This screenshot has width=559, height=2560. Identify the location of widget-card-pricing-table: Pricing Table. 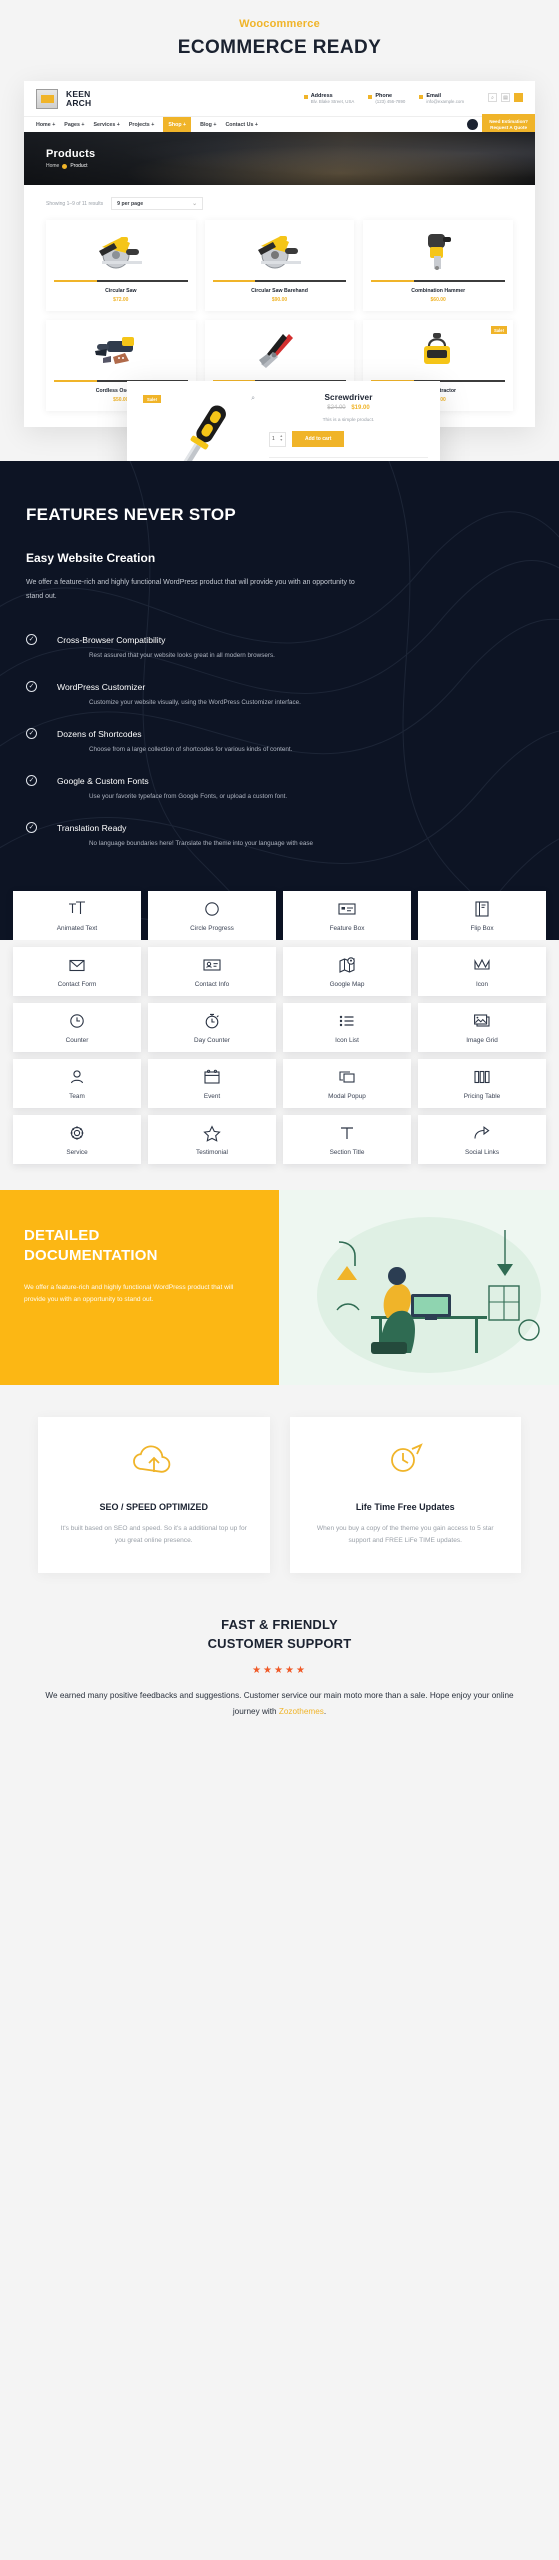
(482, 1083).